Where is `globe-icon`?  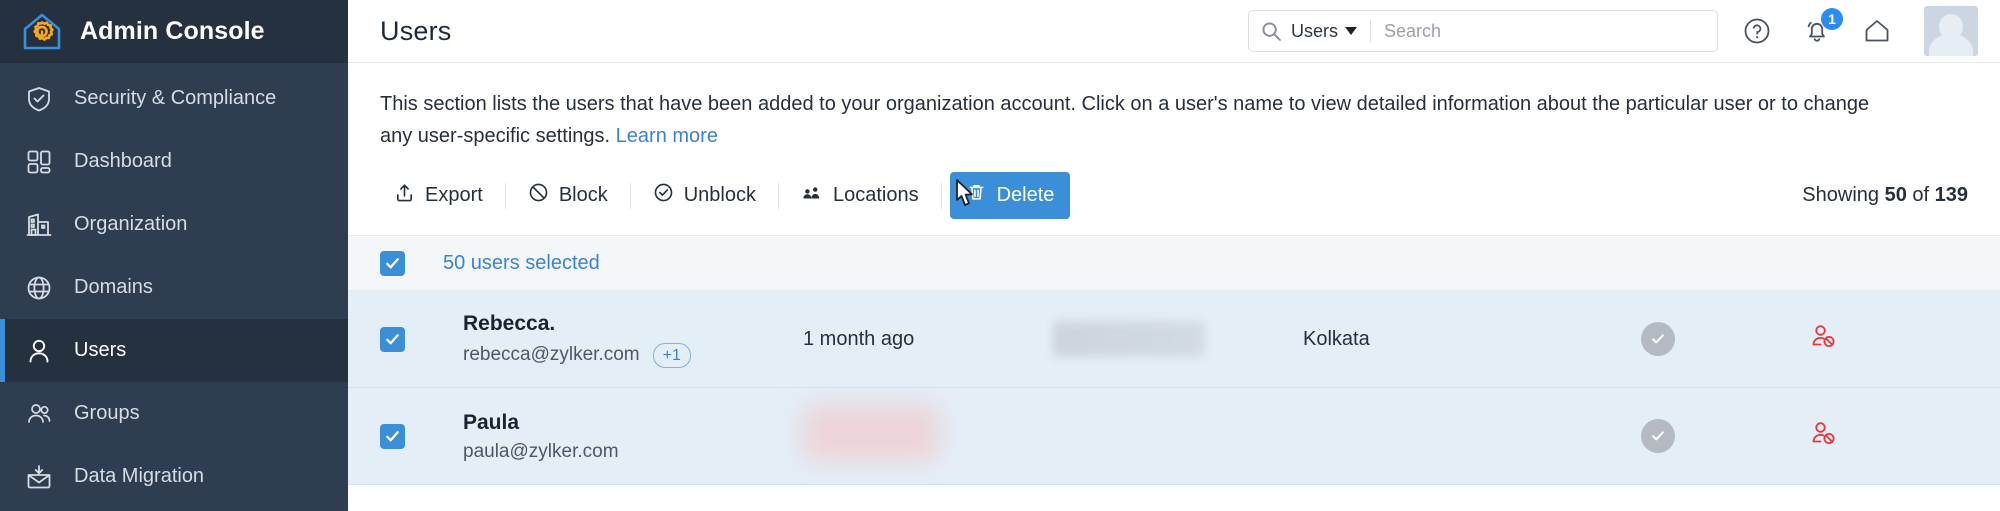
globe-icon is located at coordinates (39, 288).